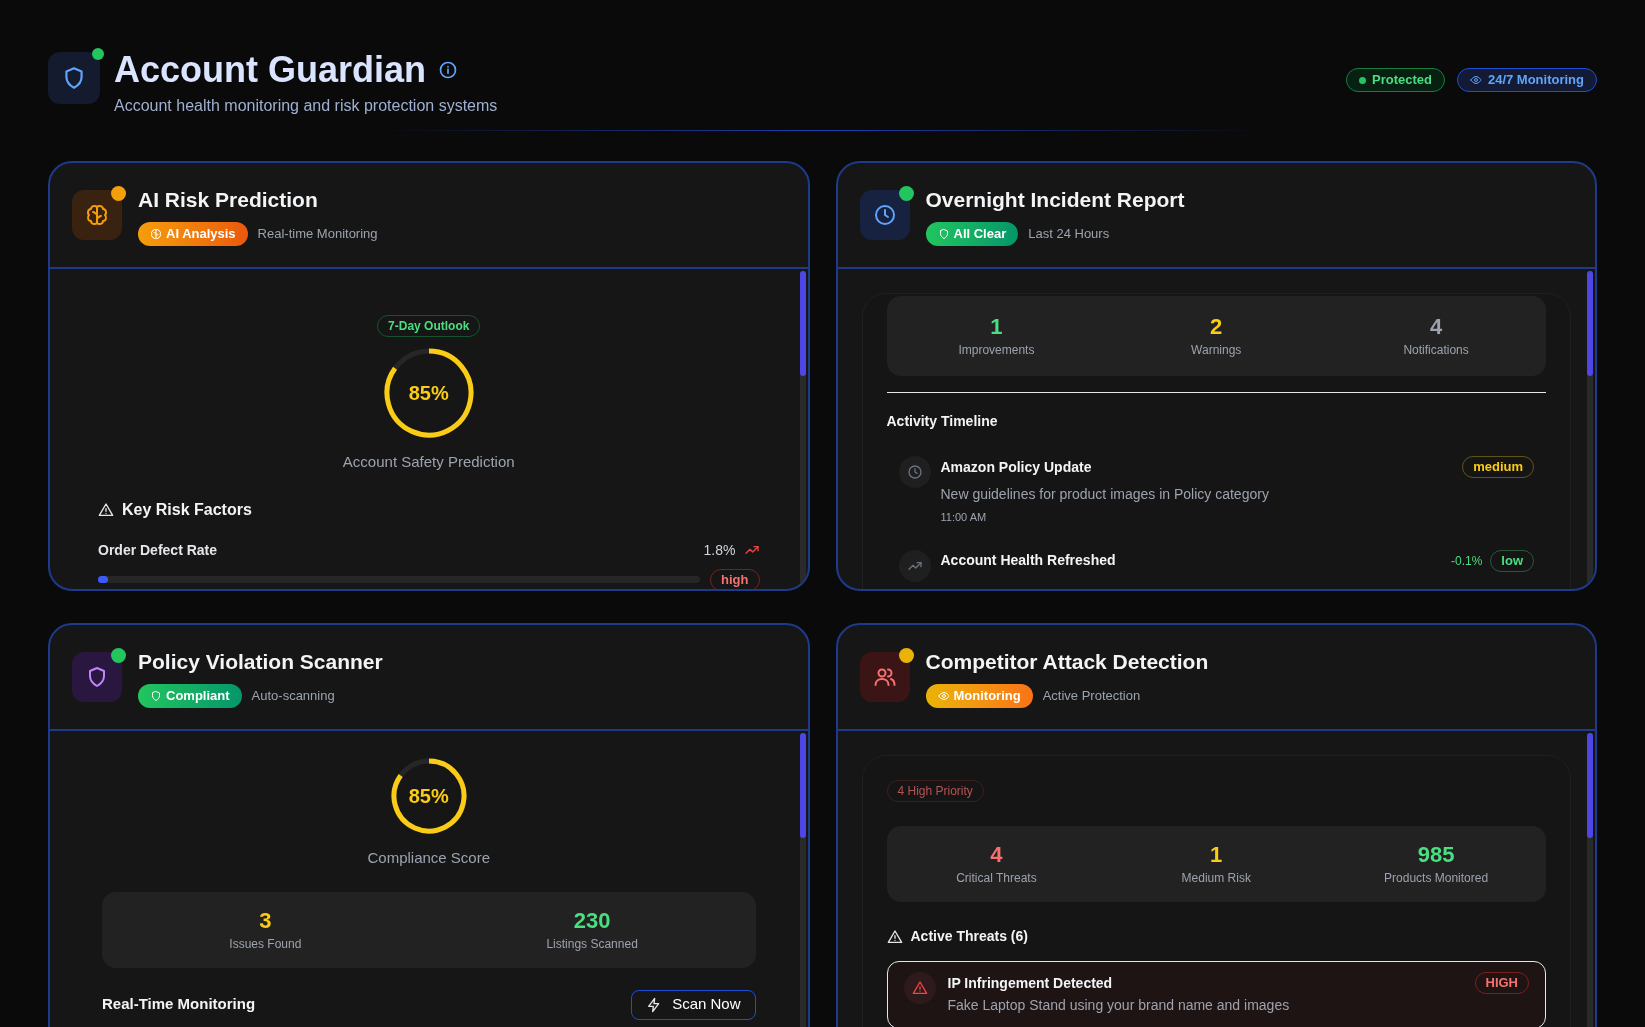 This screenshot has width=1645, height=1027. What do you see at coordinates (1105, 494) in the screenshot?
I see `event-description: New guidelines for product images in Policy category` at bounding box center [1105, 494].